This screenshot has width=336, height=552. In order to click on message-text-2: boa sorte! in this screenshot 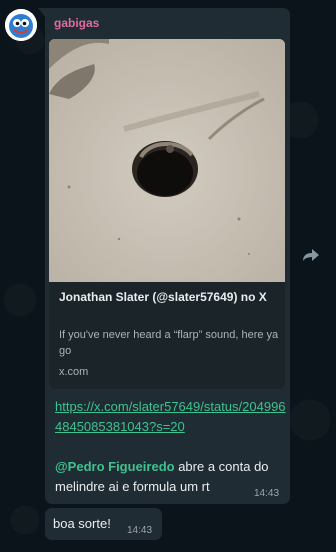, I will do `click(82, 523)`.